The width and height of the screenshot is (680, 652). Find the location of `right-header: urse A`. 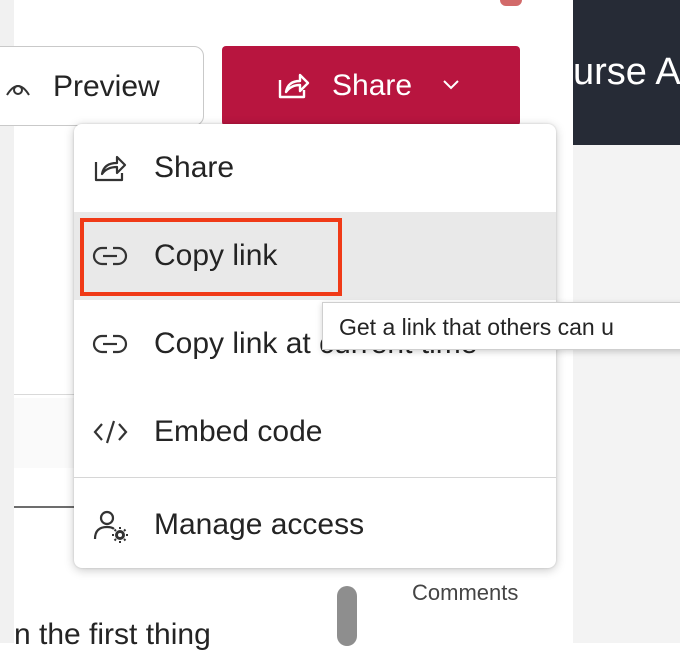

right-header: urse A is located at coordinates (626, 72).